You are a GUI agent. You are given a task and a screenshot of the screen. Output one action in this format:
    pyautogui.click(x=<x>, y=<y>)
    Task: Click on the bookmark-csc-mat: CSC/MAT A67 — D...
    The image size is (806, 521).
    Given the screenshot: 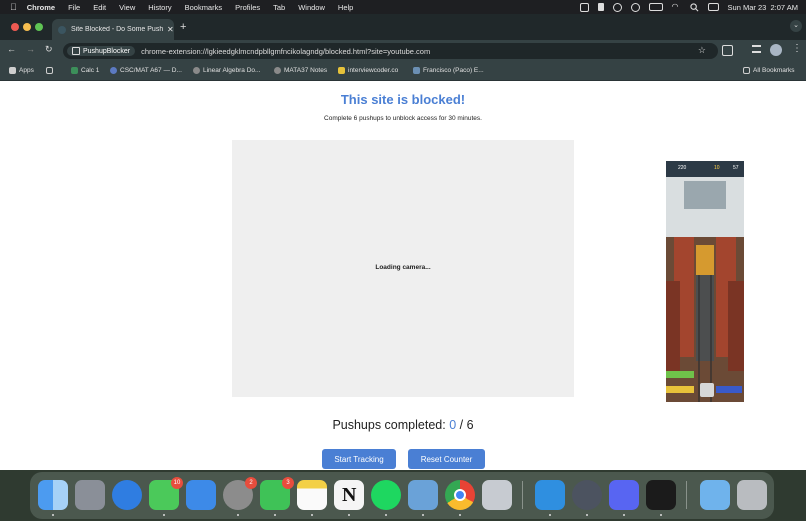 What is the action you would take?
    pyautogui.click(x=146, y=70)
    